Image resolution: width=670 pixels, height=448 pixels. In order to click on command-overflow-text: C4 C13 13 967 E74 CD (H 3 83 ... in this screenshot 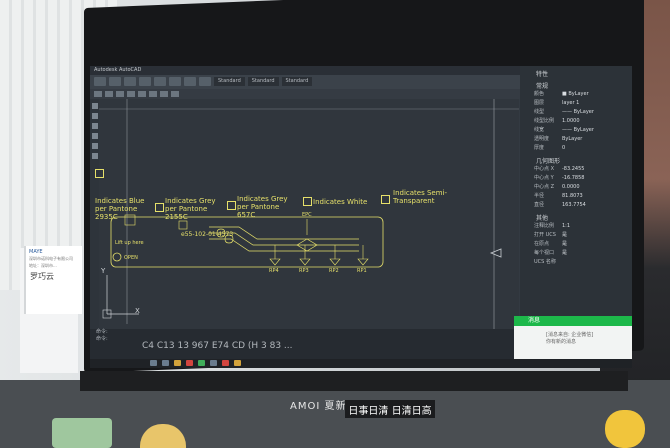, I will do `click(217, 346)`.